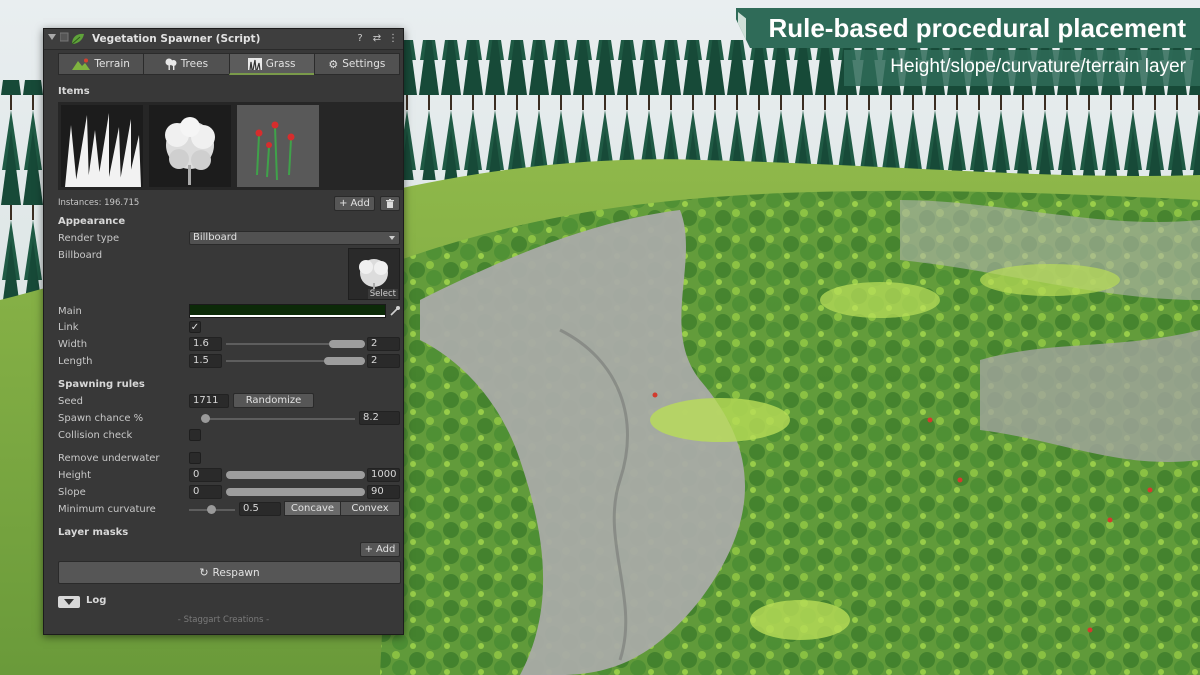 The width and height of the screenshot is (1200, 675). What do you see at coordinates (195, 458) in the screenshot?
I see `remove-underwater-checkbox` at bounding box center [195, 458].